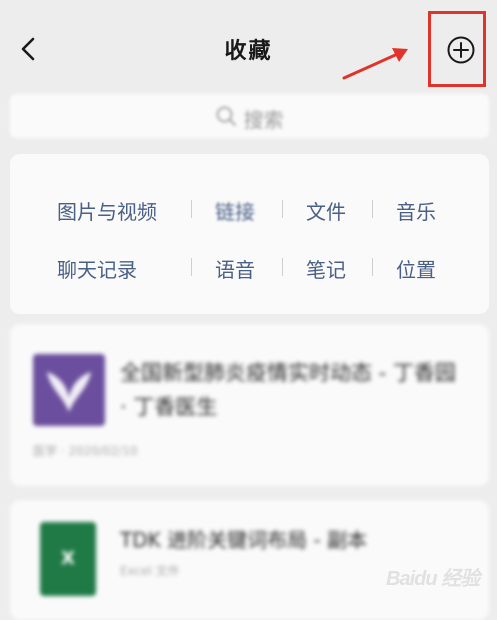 This screenshot has width=497, height=620. I want to click on excel-file-icon: X, so click(68, 559).